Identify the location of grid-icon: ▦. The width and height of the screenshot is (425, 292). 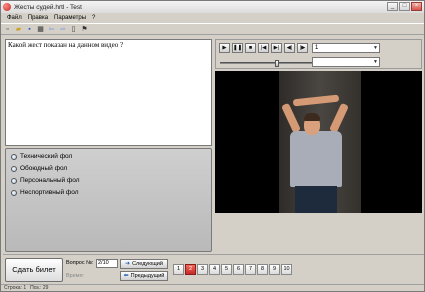
(40, 29).